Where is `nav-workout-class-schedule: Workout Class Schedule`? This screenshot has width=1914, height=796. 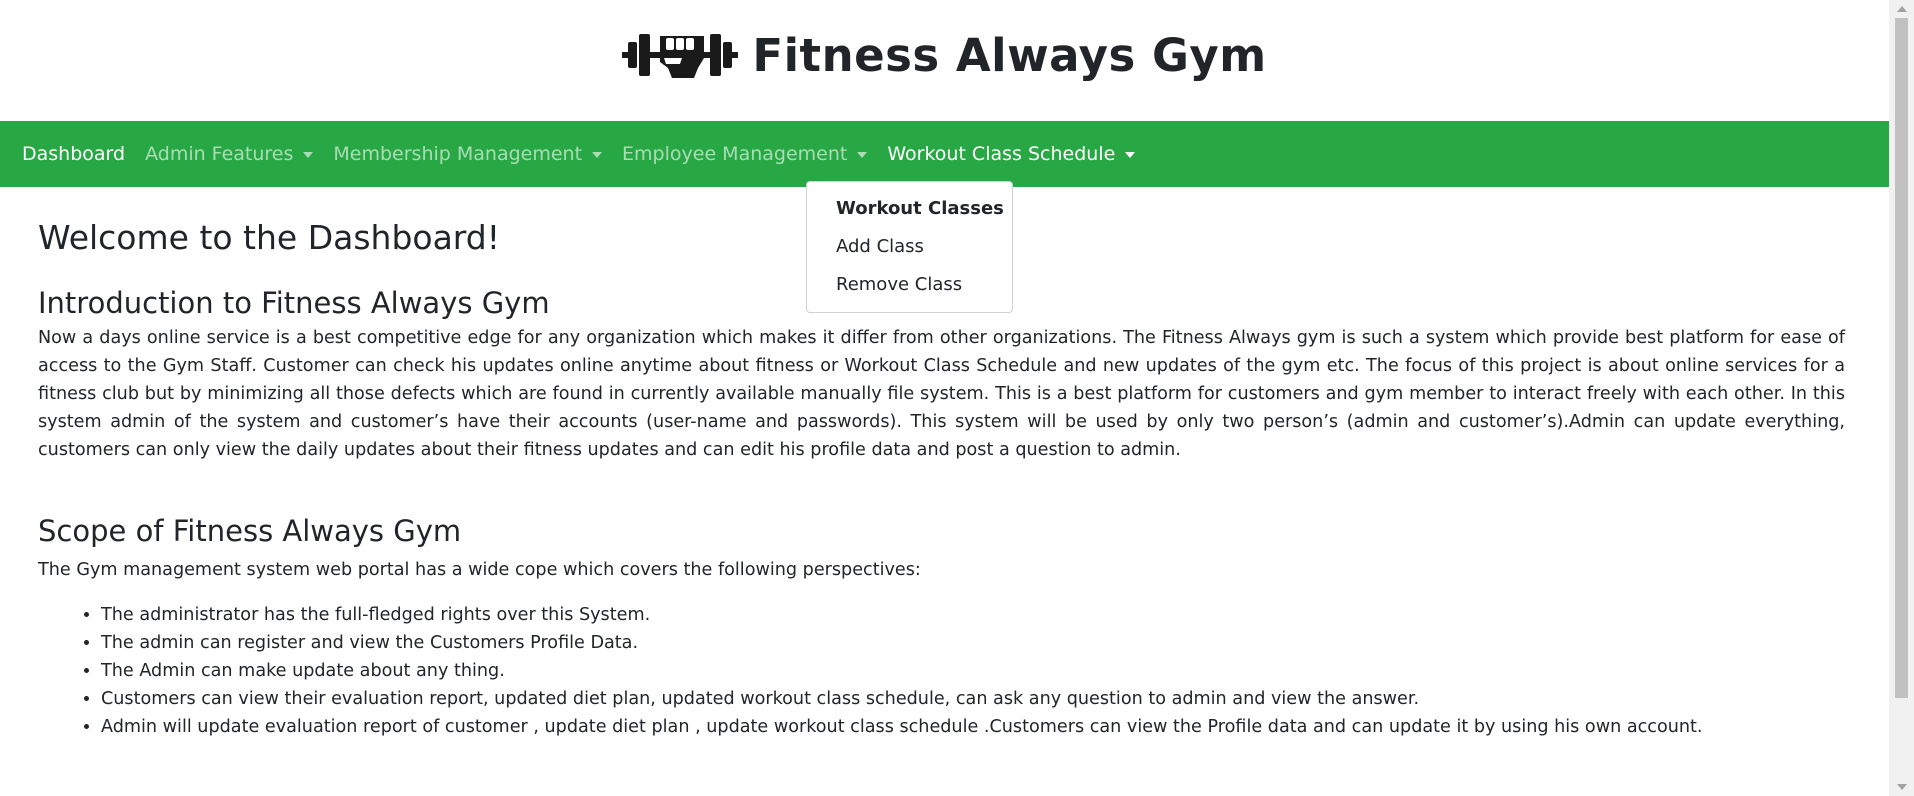
nav-workout-class-schedule: Workout Class Schedule is located at coordinates (1011, 154).